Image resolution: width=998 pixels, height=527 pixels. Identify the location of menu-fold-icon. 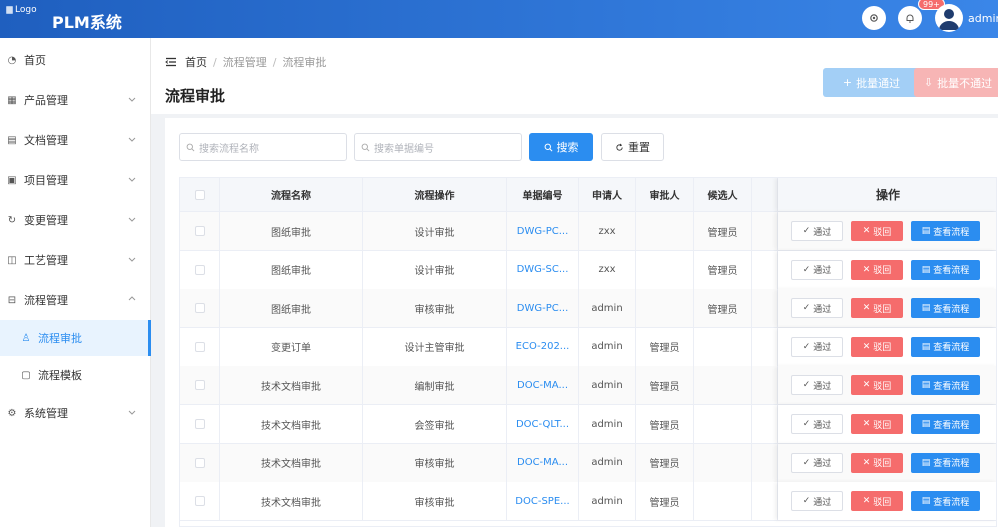
(171, 62).